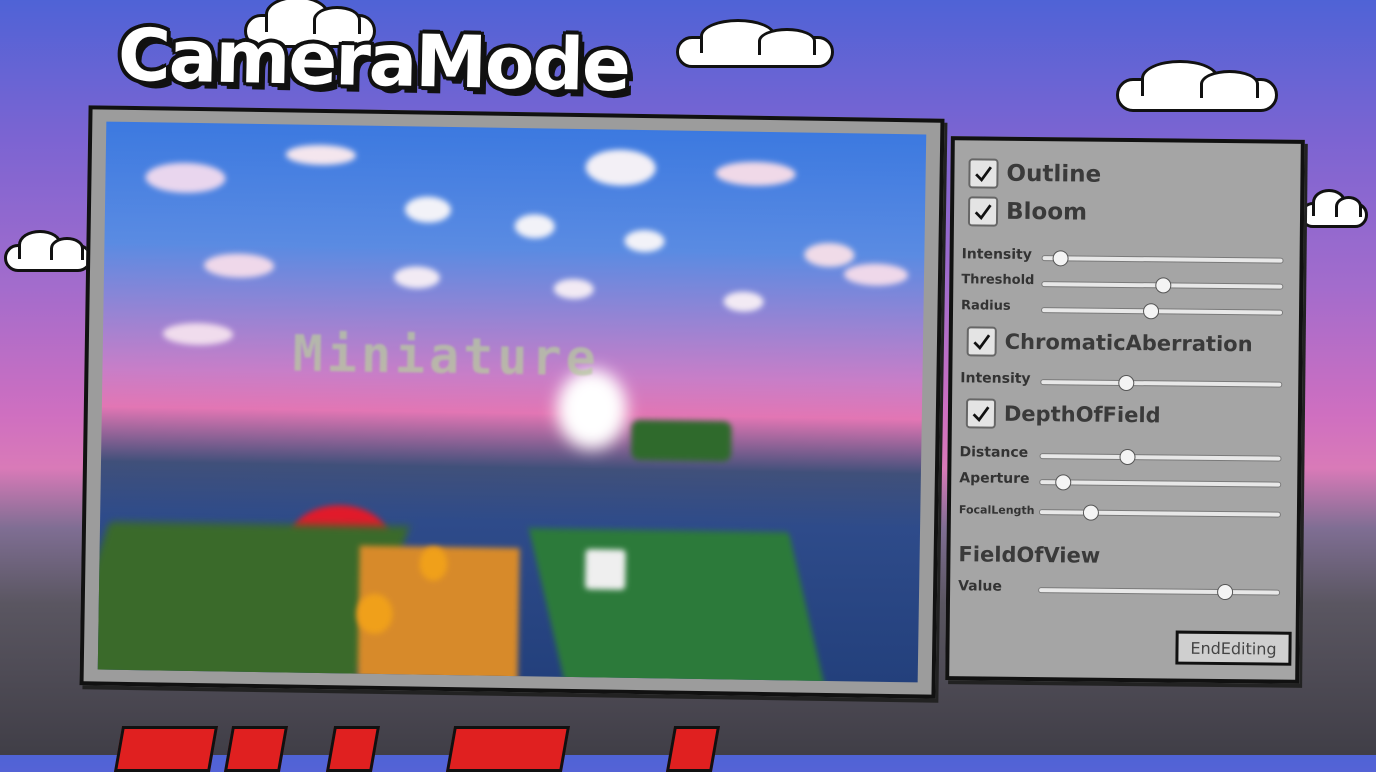  I want to click on bloom-checkbox, so click(983, 211).